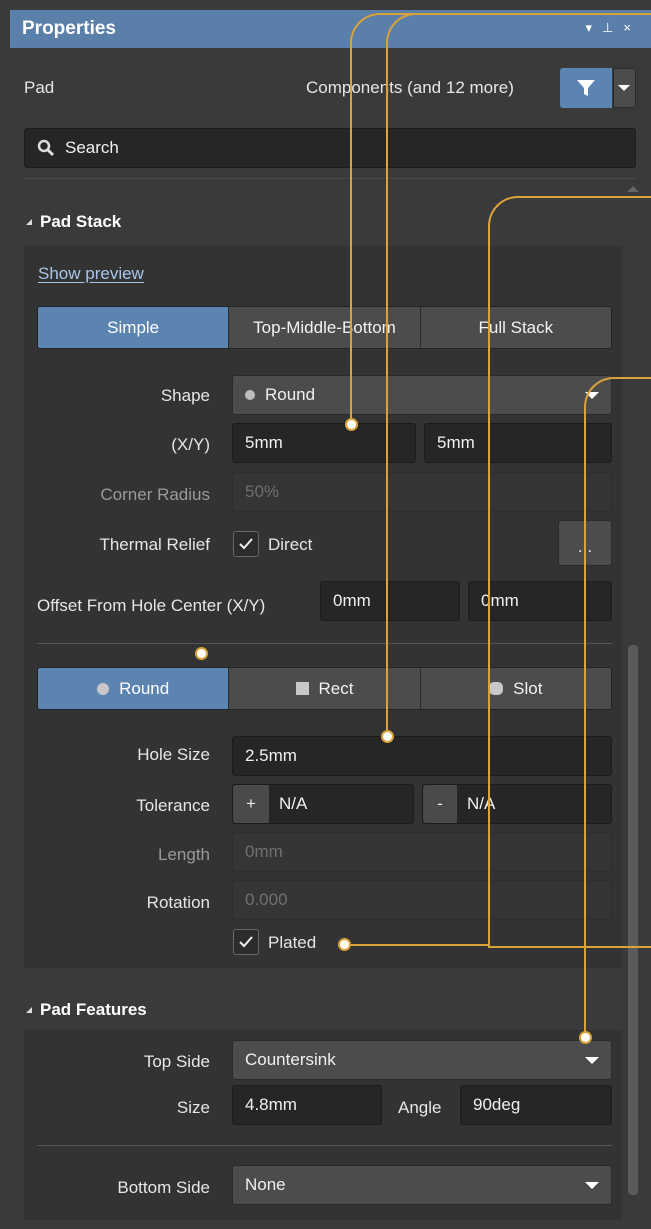 This screenshot has height=1229, width=651. I want to click on scroll-up-icon, so click(633, 189).